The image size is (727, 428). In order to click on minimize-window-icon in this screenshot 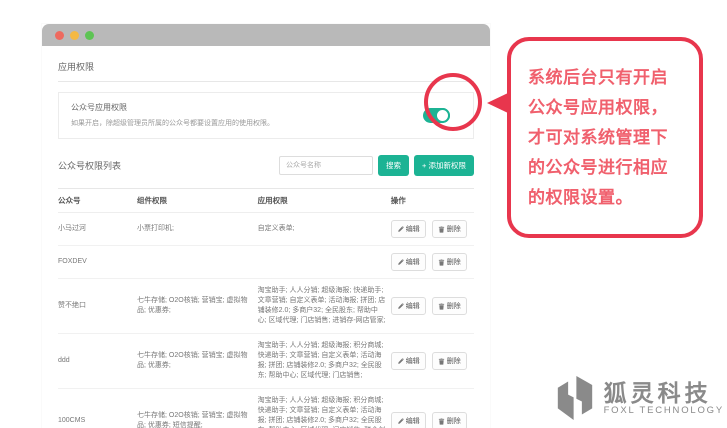, I will do `click(74, 35)`.